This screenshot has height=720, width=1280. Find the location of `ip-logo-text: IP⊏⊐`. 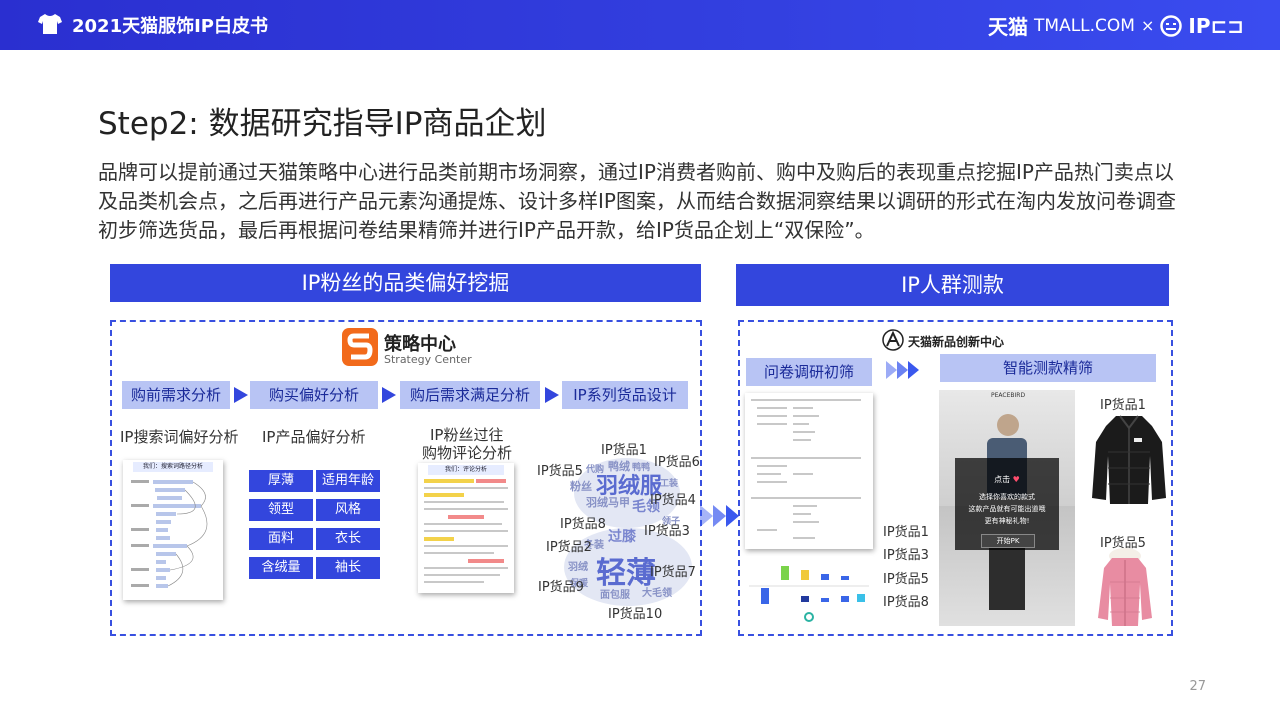

ip-logo-text: IP⊏⊐ is located at coordinates (1216, 25).